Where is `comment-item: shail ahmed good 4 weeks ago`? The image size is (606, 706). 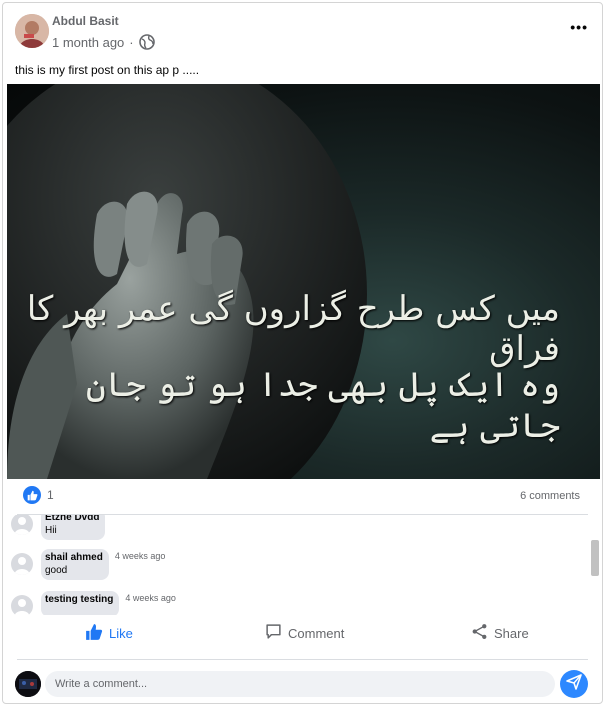 comment-item: shail ahmed good 4 weeks ago is located at coordinates (88, 564).